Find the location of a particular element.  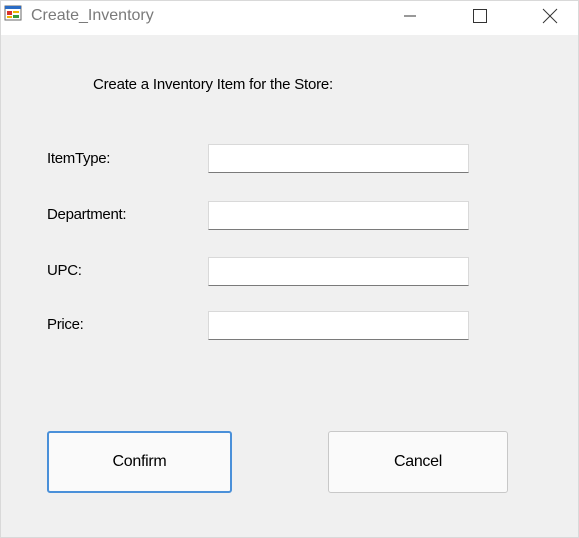

close-button is located at coordinates (550, 16).